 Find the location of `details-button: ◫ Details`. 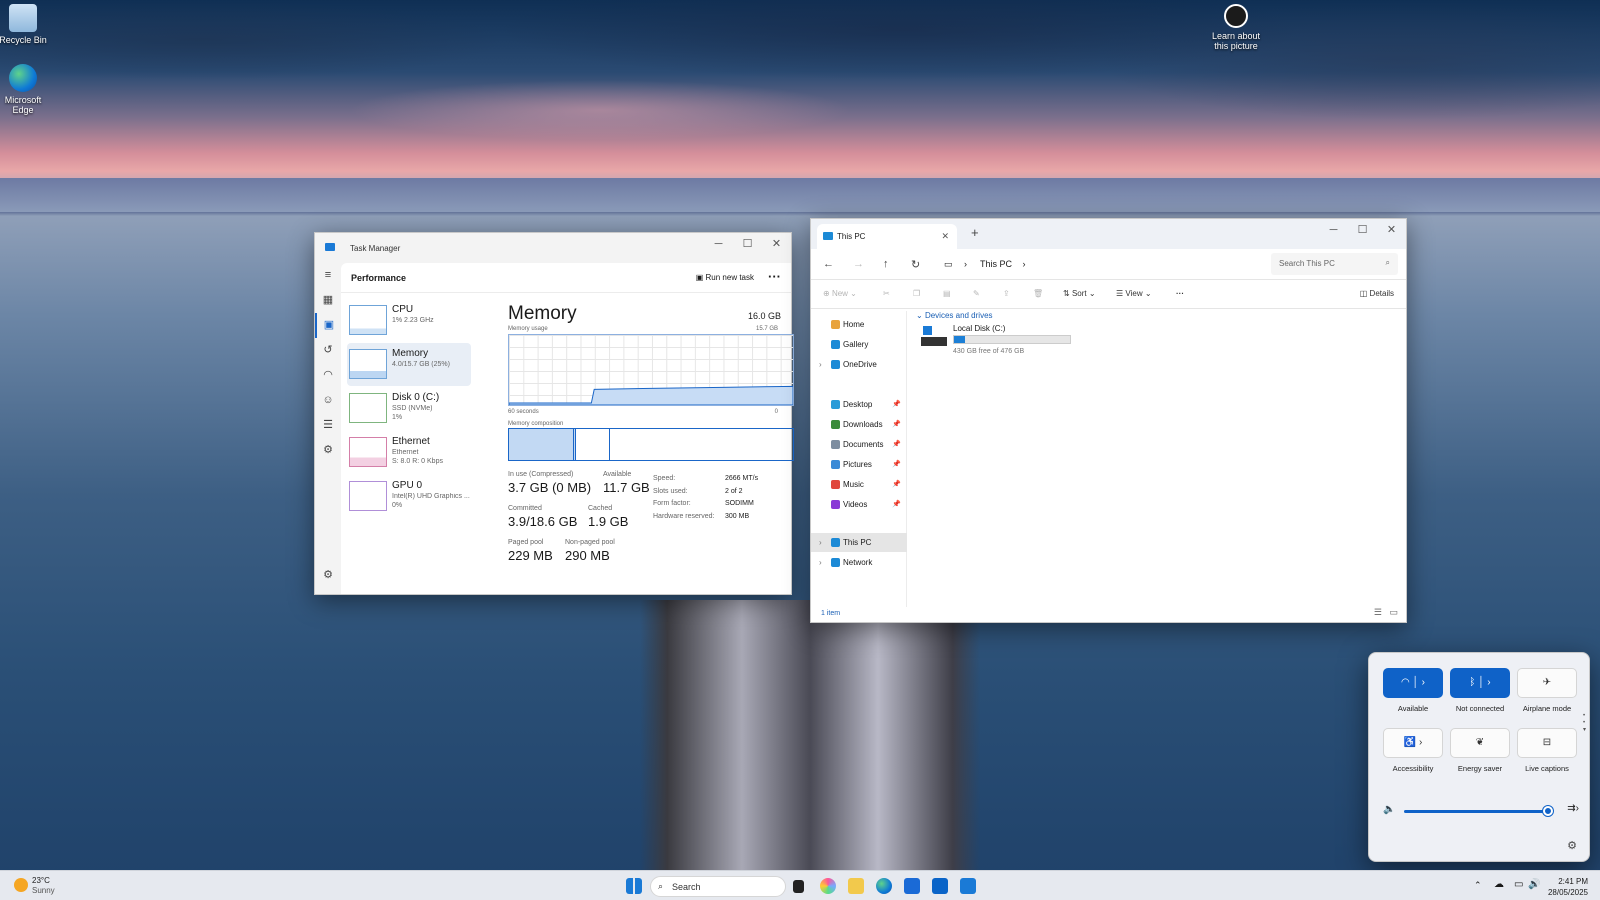

details-button: ◫ Details is located at coordinates (1377, 293).